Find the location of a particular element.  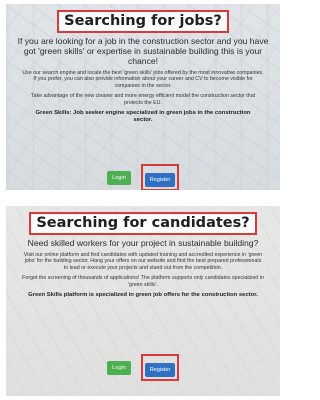

candidates-headline-highlight: Searching for candidates? is located at coordinates (143, 223).